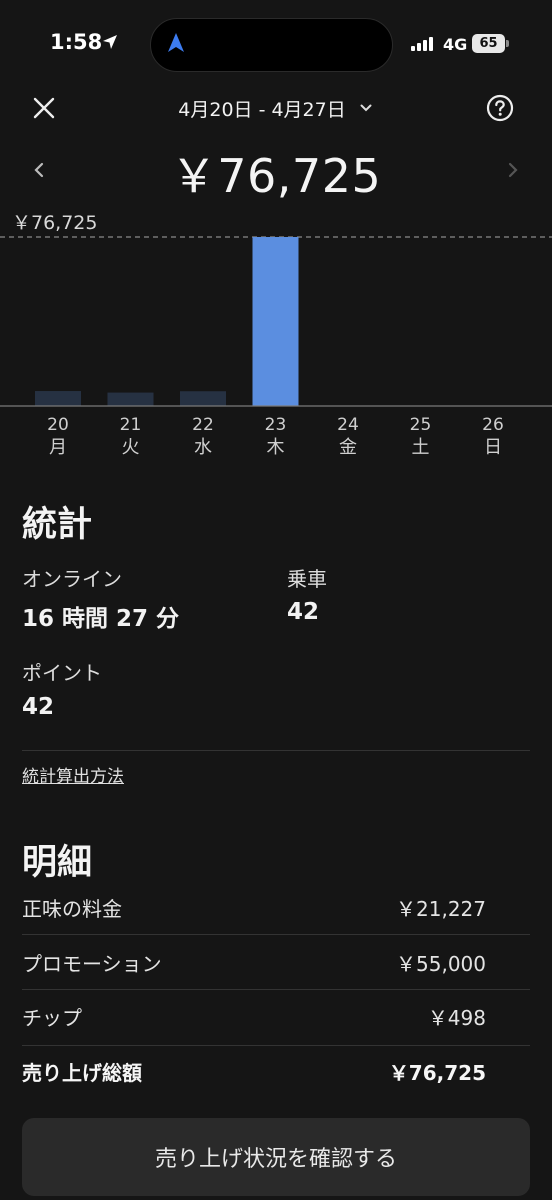 This screenshot has height=1200, width=552. Describe the element at coordinates (421, 447) in the screenshot. I see `x-tick-weekday: 土` at that location.